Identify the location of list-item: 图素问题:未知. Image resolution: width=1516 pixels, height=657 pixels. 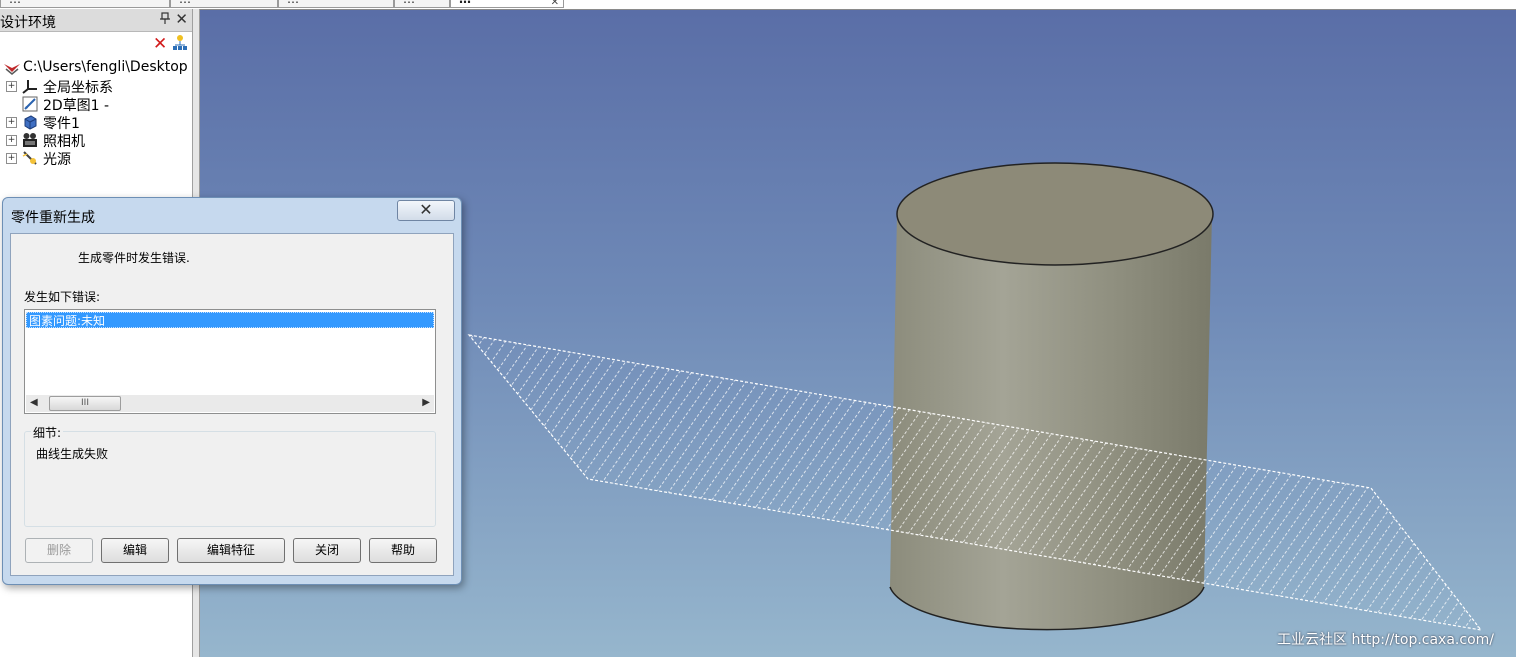
(230, 320).